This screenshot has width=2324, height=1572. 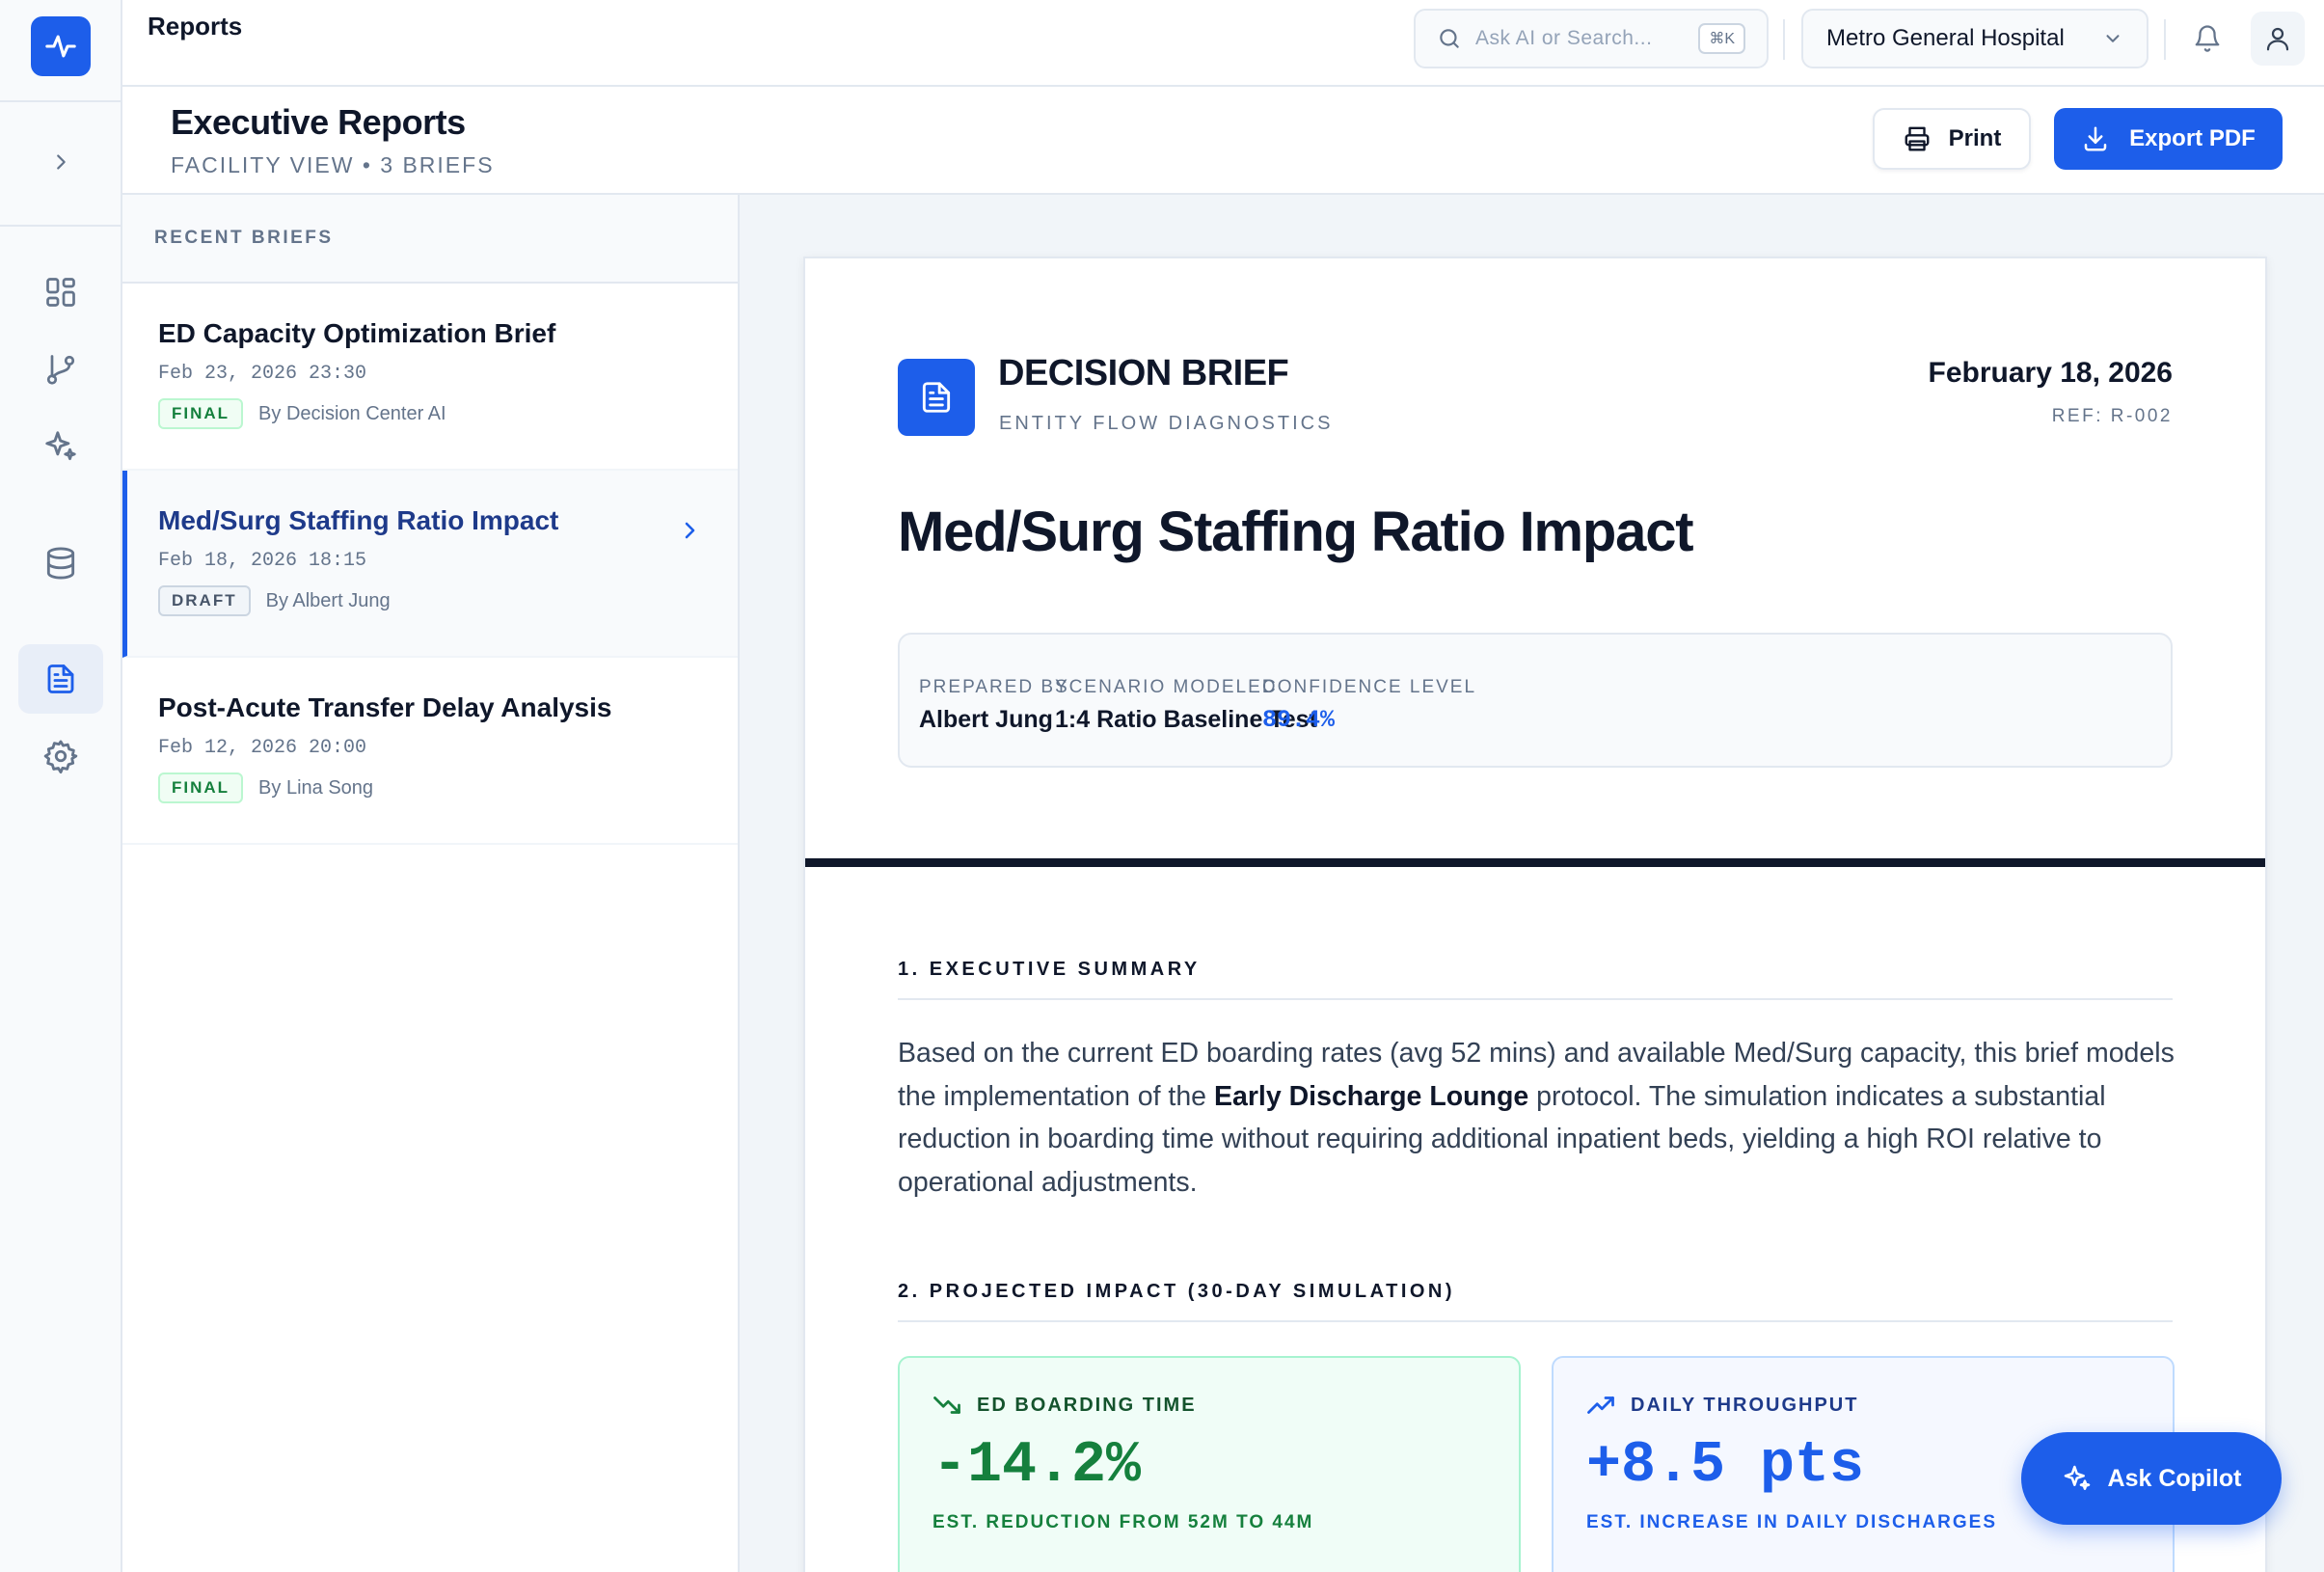 I want to click on app-logo, so click(x=61, y=46).